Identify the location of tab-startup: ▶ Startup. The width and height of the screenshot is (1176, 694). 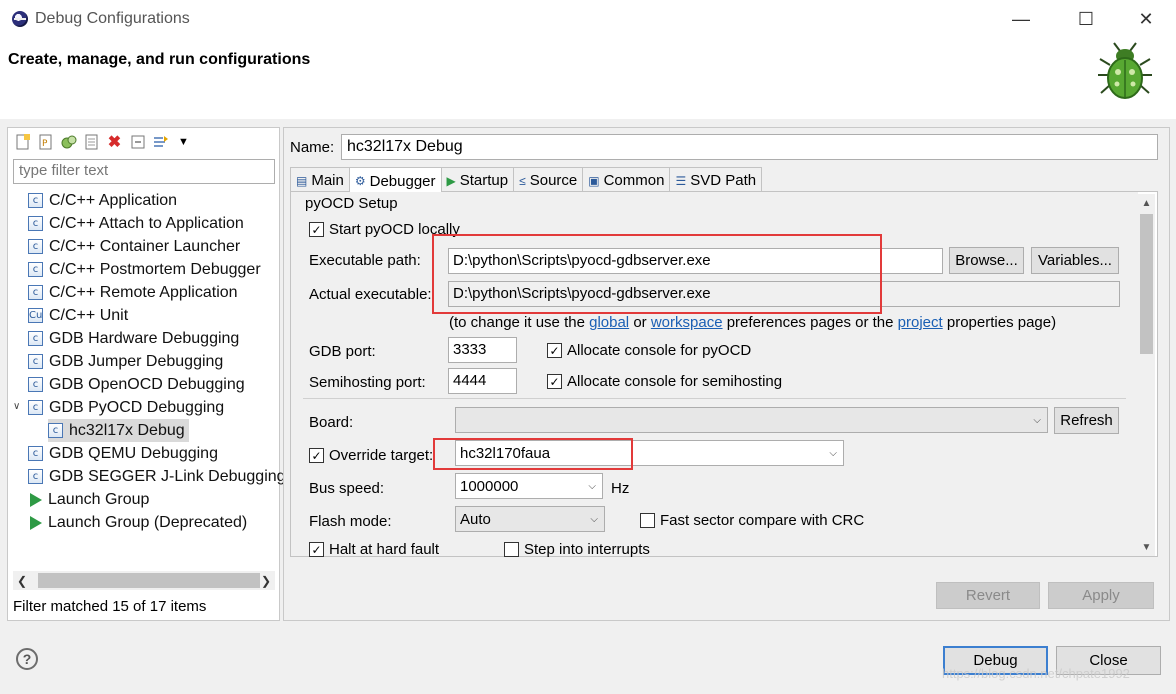
(477, 179).